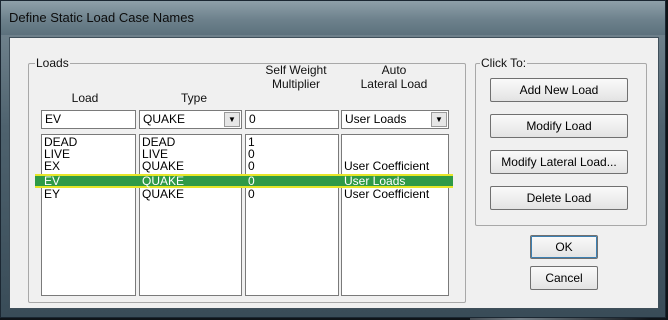  I want to click on type-combo-value: QUAKE, so click(164, 119).